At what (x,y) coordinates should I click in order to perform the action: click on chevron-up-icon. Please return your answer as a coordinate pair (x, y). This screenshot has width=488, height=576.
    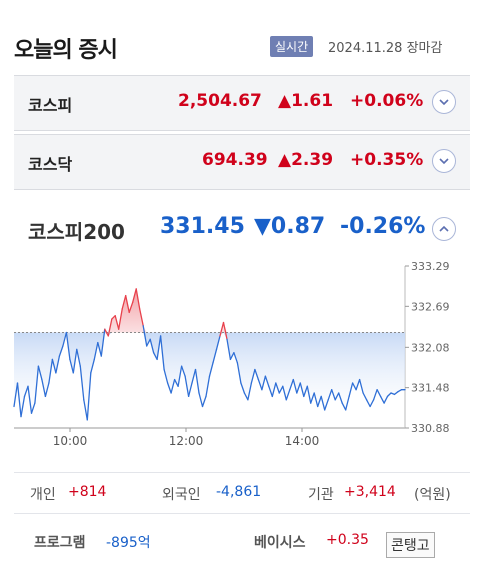
    Looking at the image, I should click on (444, 229).